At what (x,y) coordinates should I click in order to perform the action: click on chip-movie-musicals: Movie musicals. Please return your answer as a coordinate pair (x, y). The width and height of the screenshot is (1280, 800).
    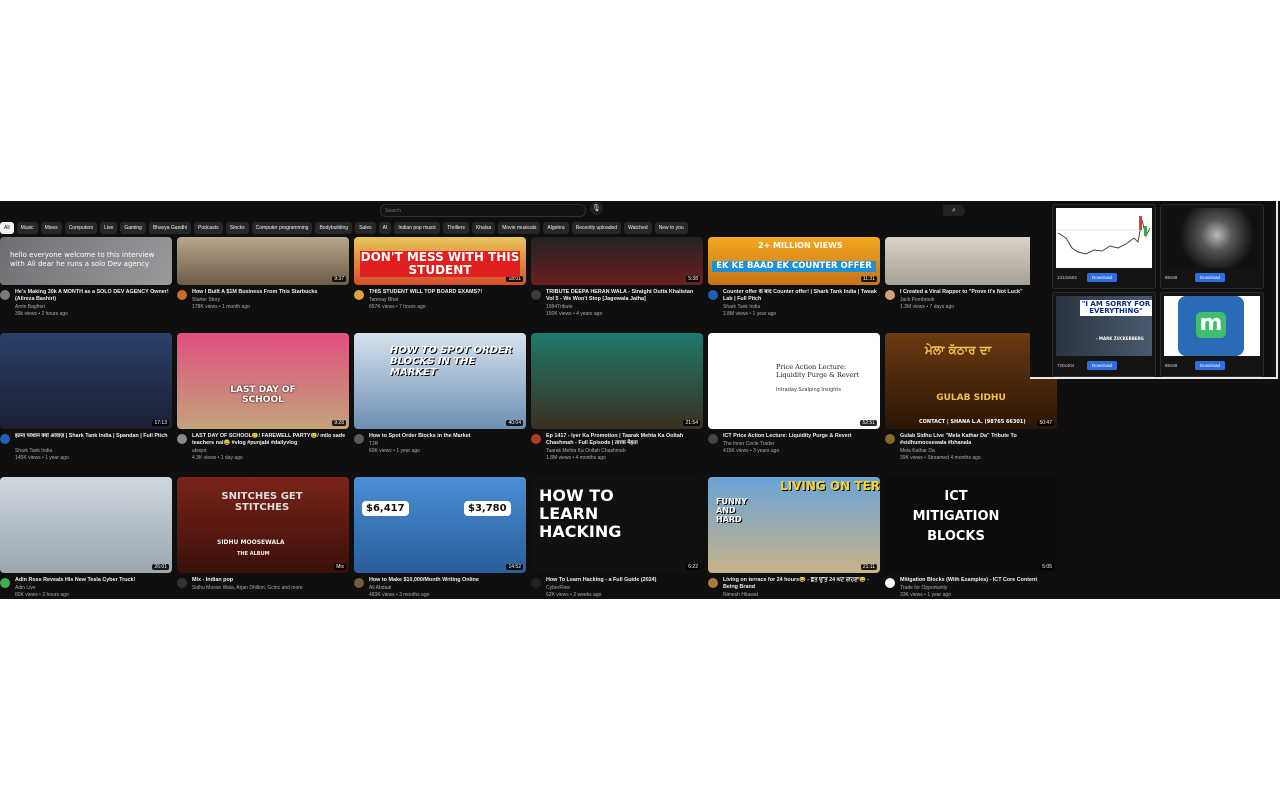
    Looking at the image, I should click on (519, 228).